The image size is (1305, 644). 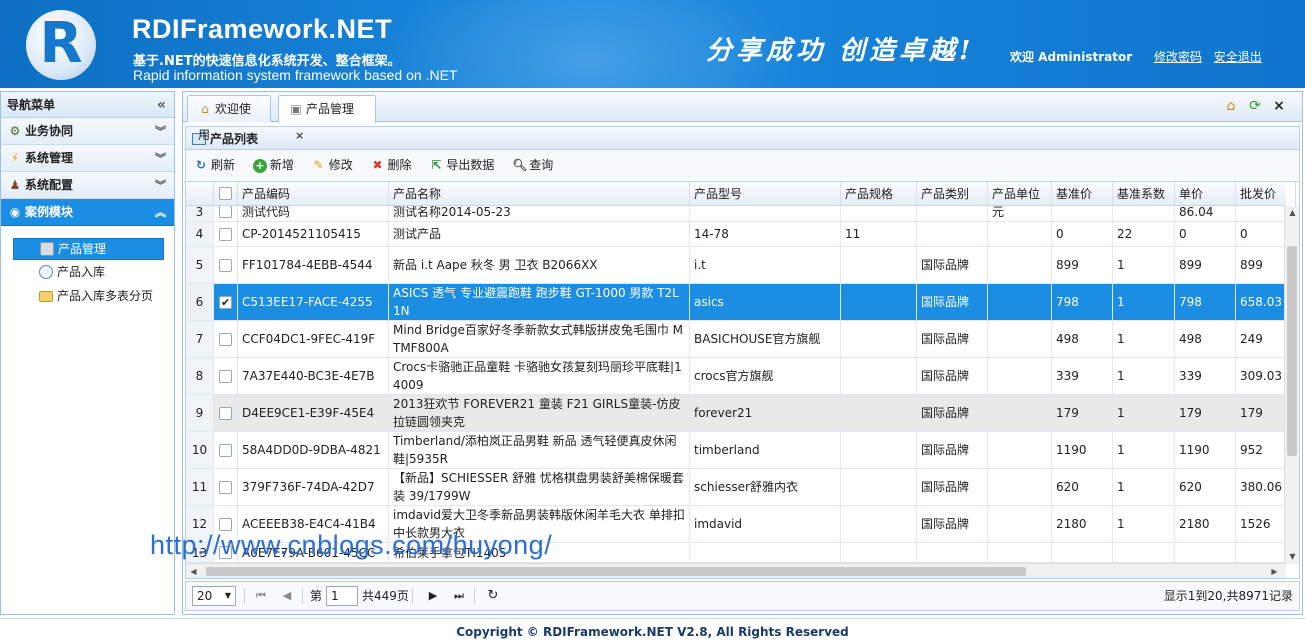 I want to click on logout-link: 安全退出, so click(x=1238, y=57).